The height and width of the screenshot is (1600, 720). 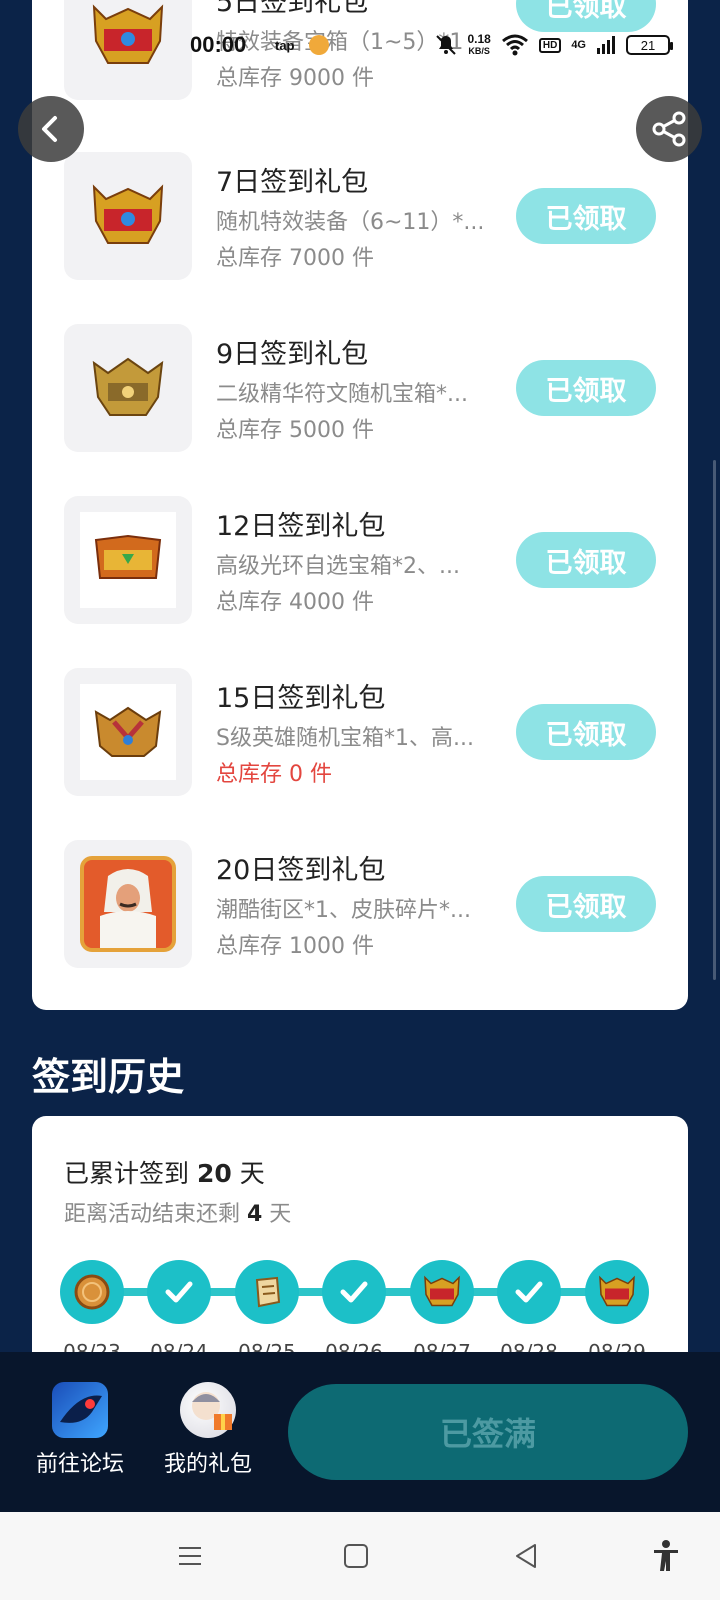 I want to click on forum-hero-icon, so click(x=81, y=1409).